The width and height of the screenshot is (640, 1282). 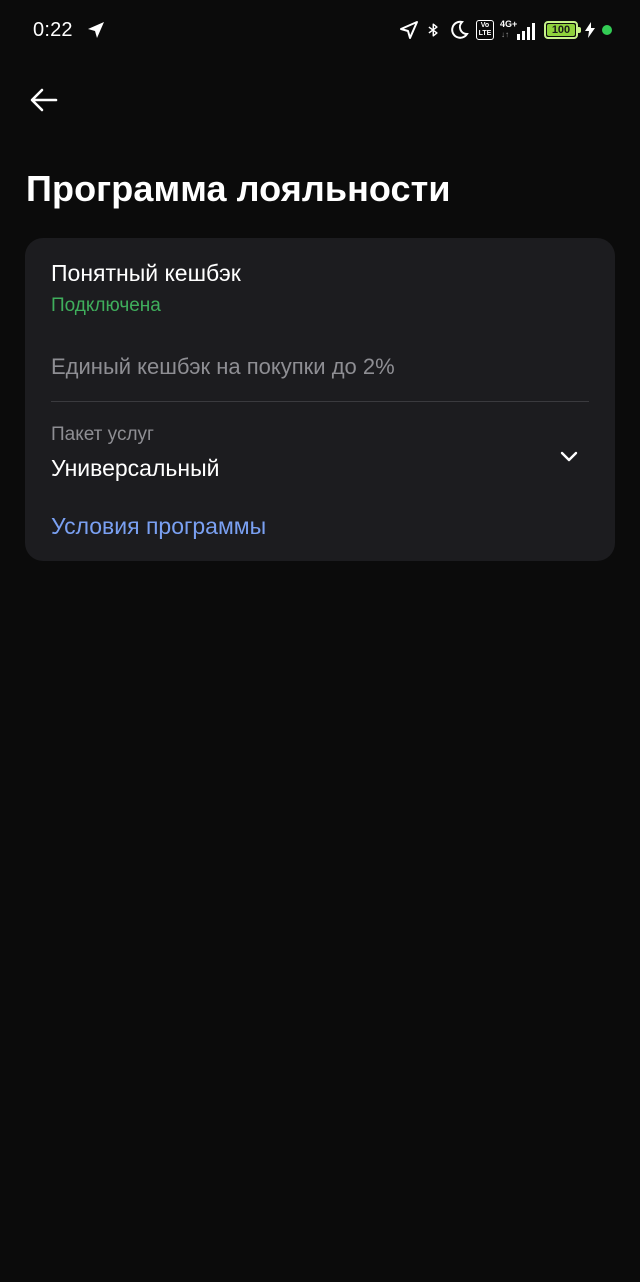 I want to click on battery-level: 100, so click(x=561, y=30).